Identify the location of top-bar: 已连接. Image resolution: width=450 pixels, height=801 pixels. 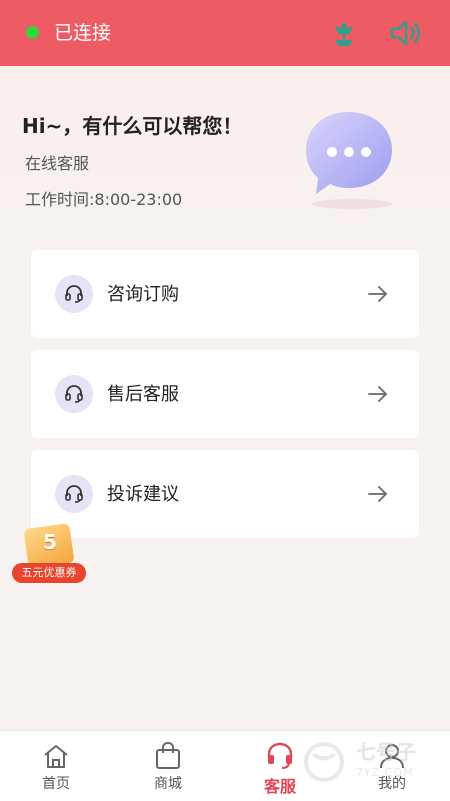
(225, 33).